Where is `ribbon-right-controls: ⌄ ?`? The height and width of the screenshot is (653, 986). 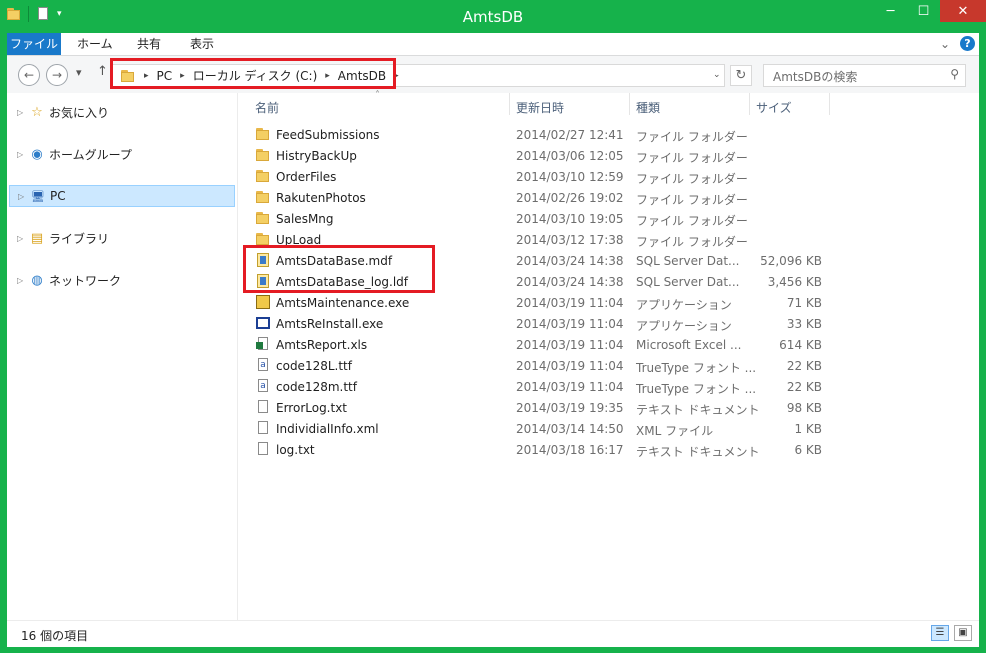
ribbon-right-controls: ⌄ ? is located at coordinates (957, 43).